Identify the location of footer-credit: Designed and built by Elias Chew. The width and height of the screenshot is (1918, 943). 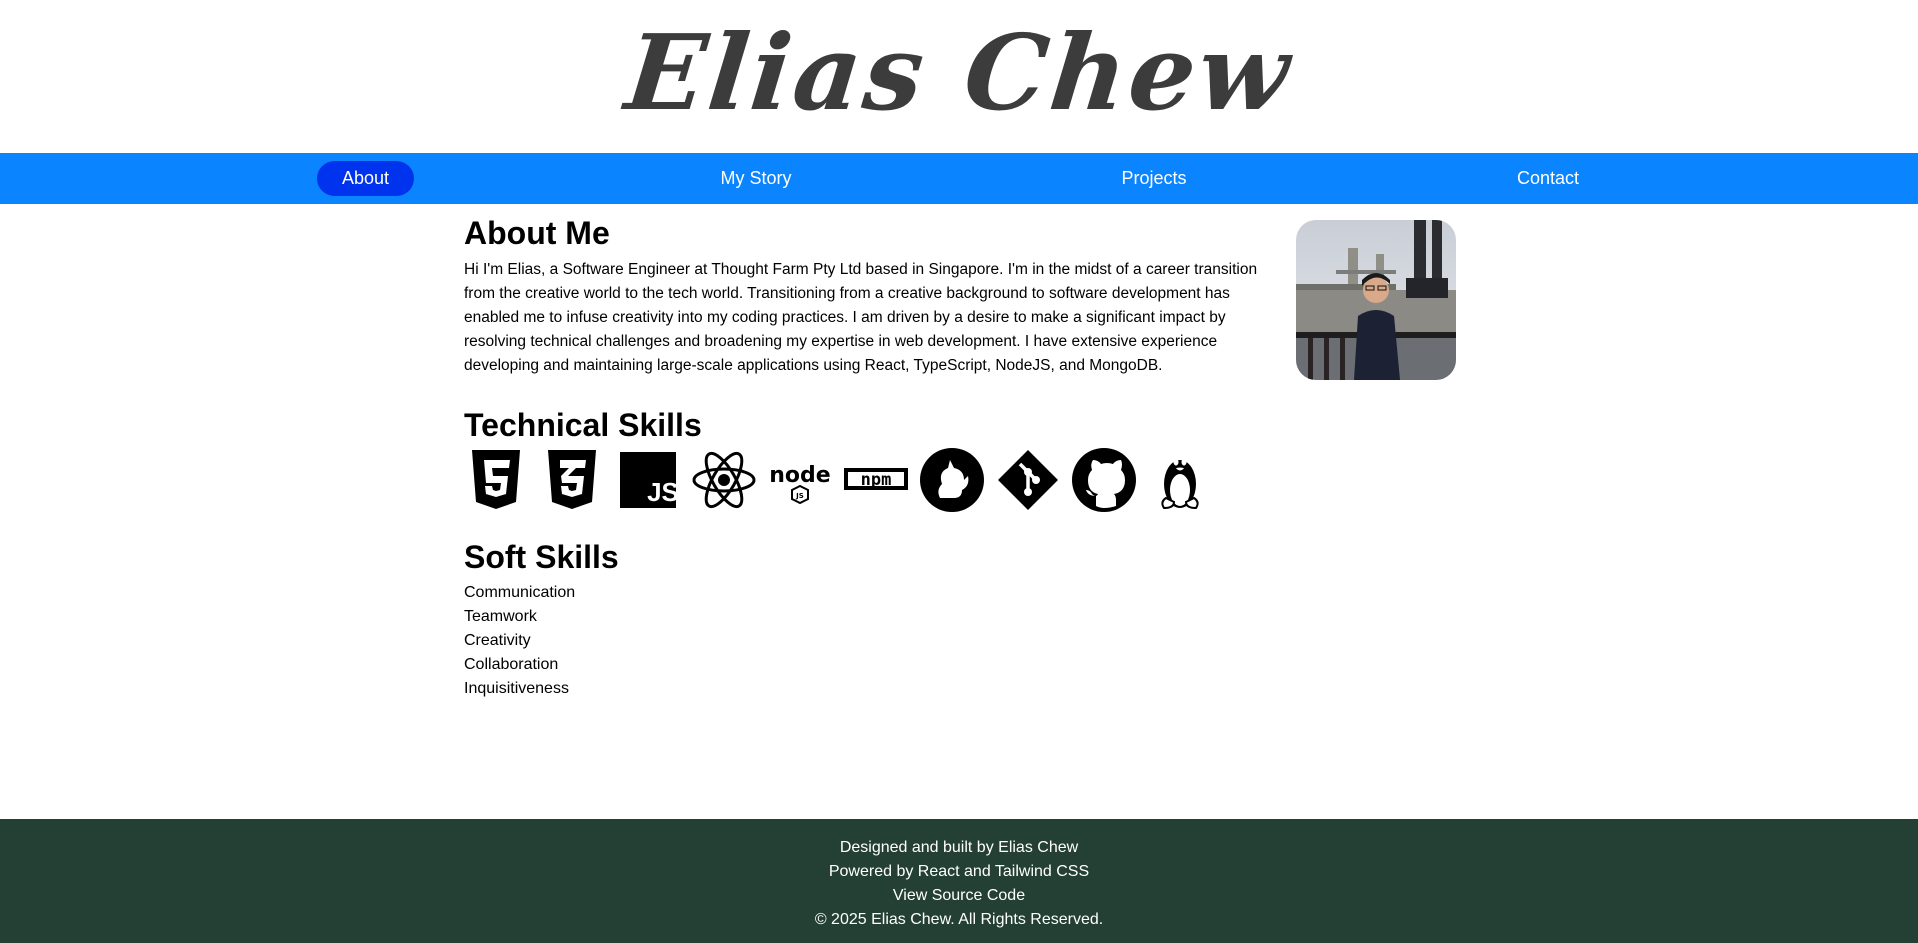
(959, 847).